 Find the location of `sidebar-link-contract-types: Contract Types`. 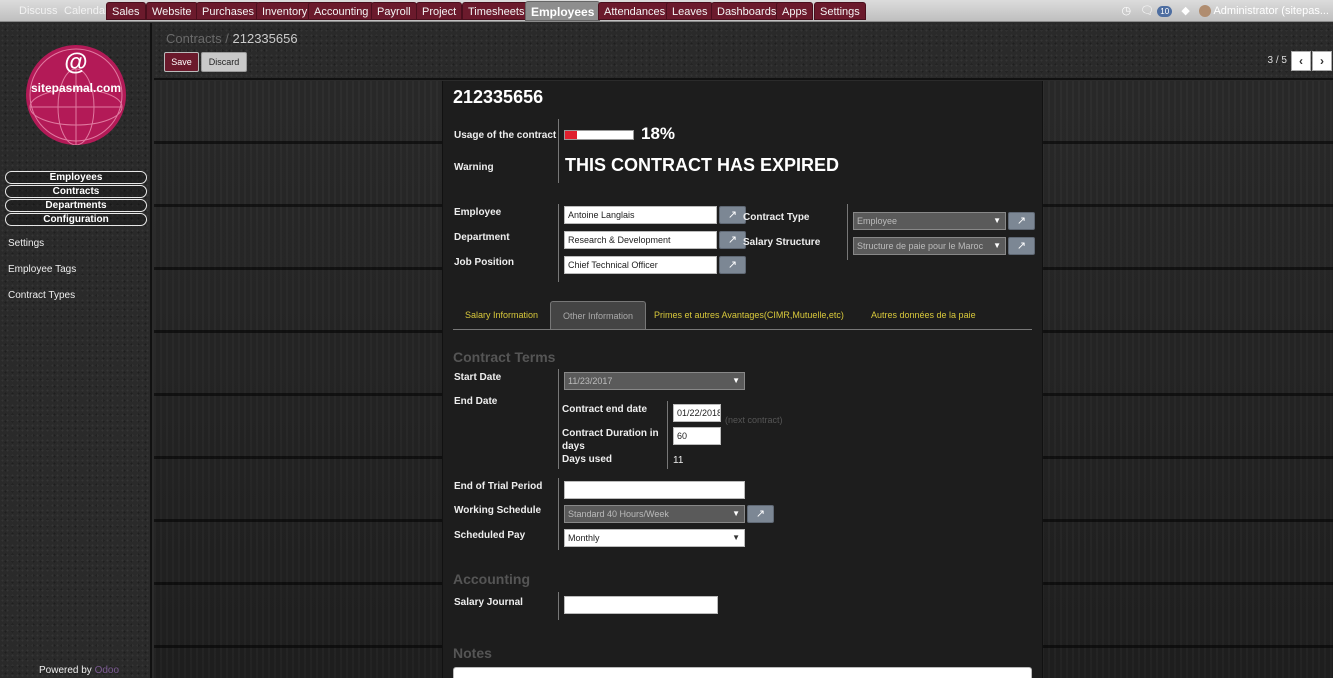

sidebar-link-contract-types: Contract Types is located at coordinates (41, 295).